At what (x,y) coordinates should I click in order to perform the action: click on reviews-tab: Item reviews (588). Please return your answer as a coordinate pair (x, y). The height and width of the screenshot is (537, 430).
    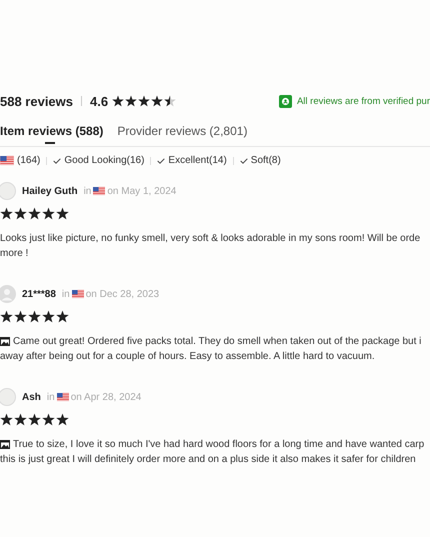
    Looking at the image, I should click on (52, 133).